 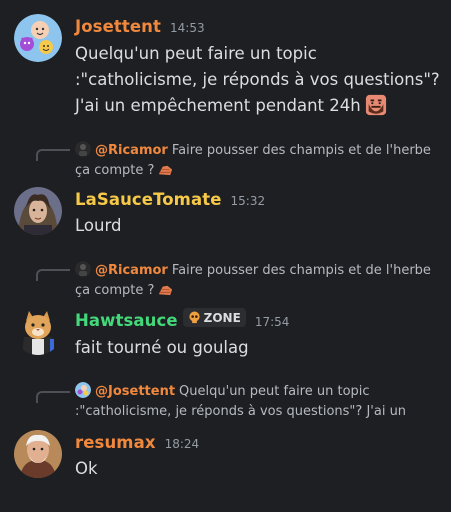 What do you see at coordinates (115, 442) in the screenshot?
I see `username: resumax` at bounding box center [115, 442].